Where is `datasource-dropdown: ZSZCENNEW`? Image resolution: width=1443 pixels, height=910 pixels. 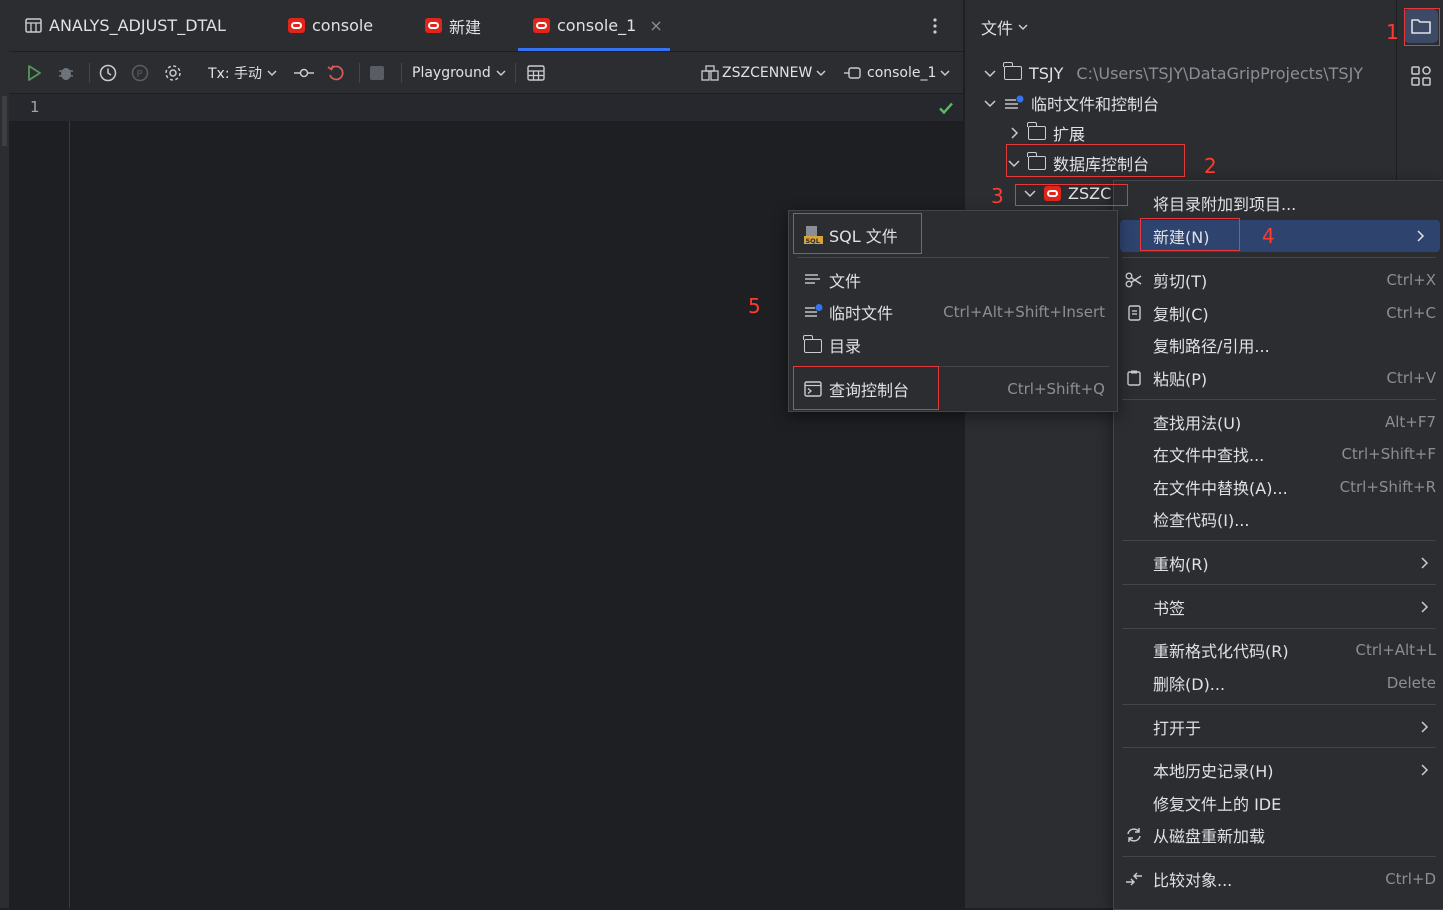
datasource-dropdown: ZSZCENNEW is located at coordinates (764, 72).